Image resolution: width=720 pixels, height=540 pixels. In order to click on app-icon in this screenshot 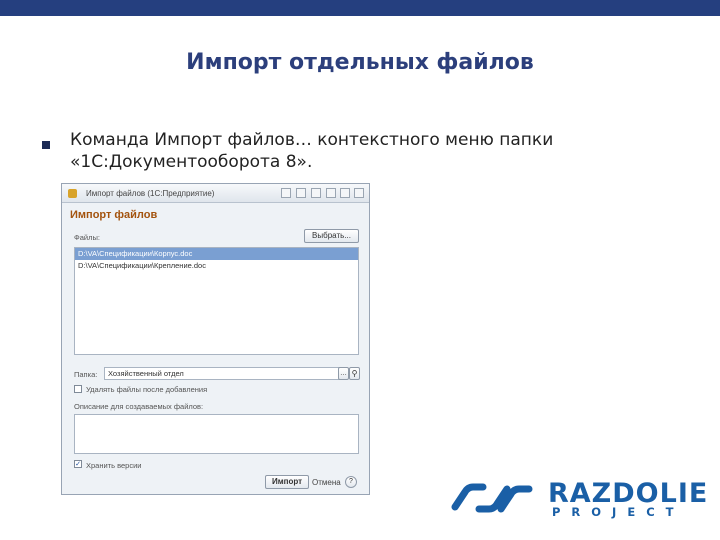, I will do `click(72, 193)`.